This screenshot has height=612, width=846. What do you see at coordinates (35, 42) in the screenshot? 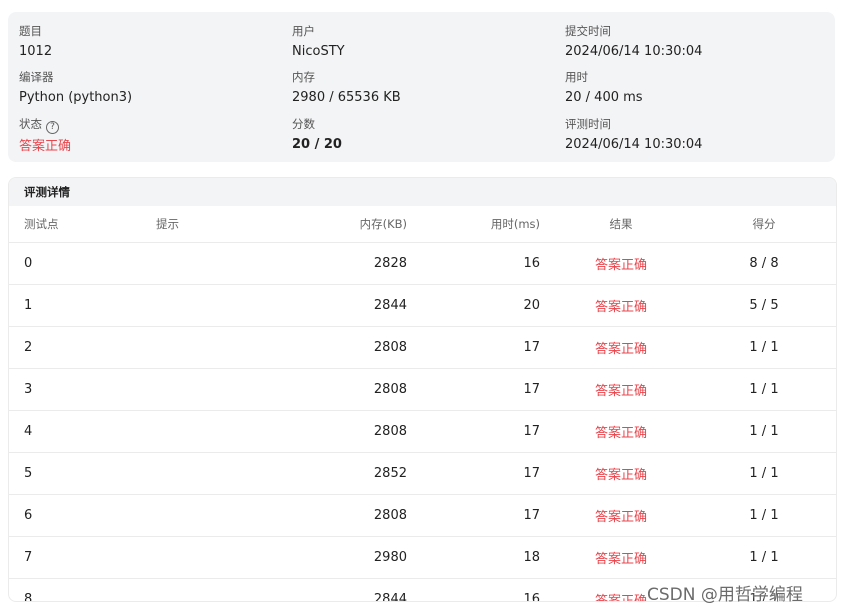
I see `problem-field: 题目 1012` at bounding box center [35, 42].